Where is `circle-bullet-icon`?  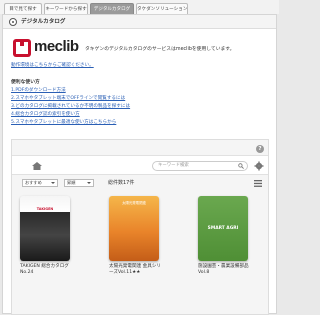
circle-bullet-icon is located at coordinates (13, 22).